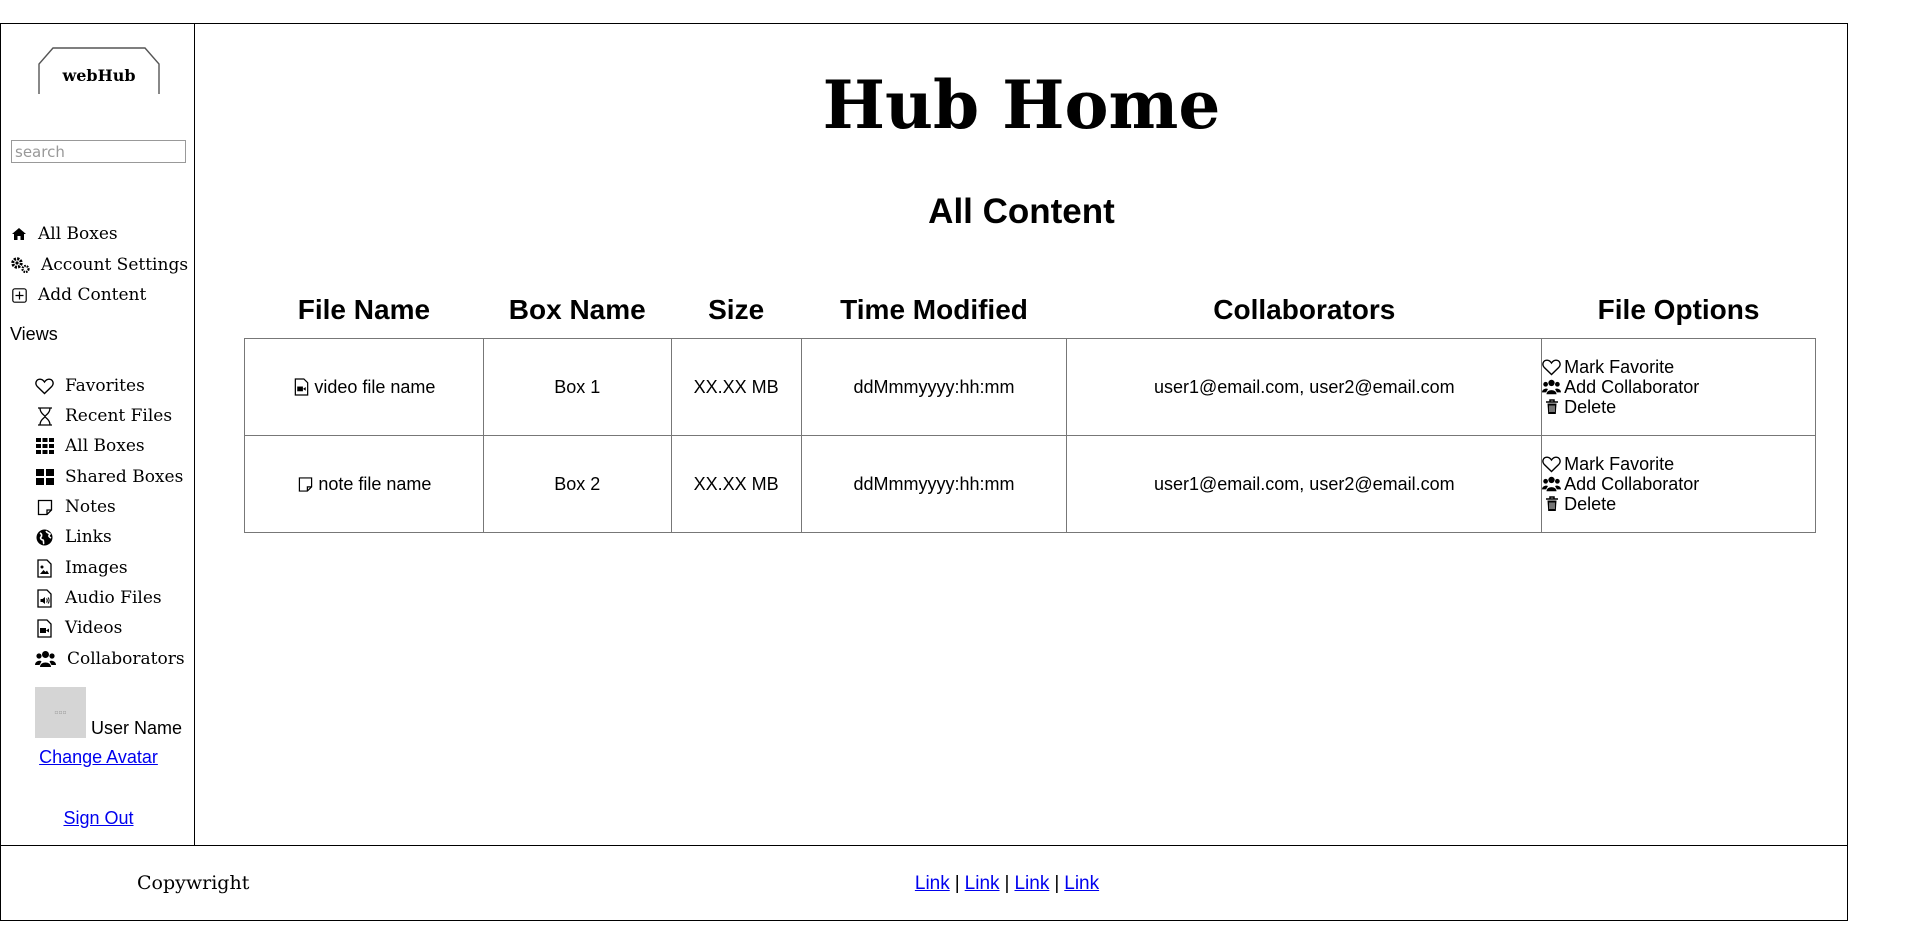  Describe the element at coordinates (99, 75) in the screenshot. I see `logo-text: webHub` at that location.